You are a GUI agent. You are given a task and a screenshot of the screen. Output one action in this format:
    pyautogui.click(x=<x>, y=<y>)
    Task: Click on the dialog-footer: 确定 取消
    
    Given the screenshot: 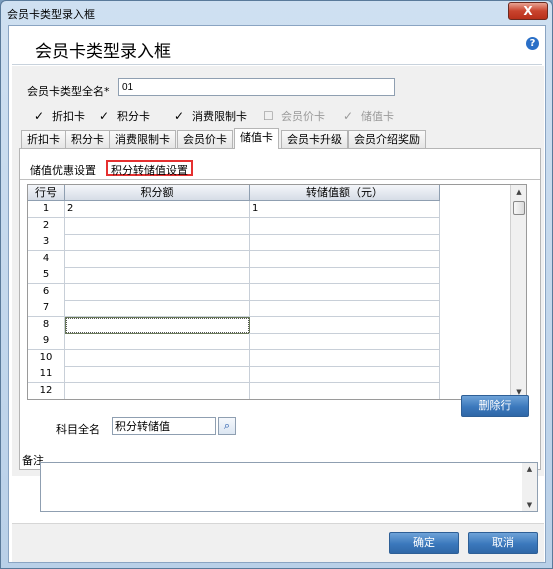 What is the action you would take?
    pyautogui.click(x=278, y=542)
    